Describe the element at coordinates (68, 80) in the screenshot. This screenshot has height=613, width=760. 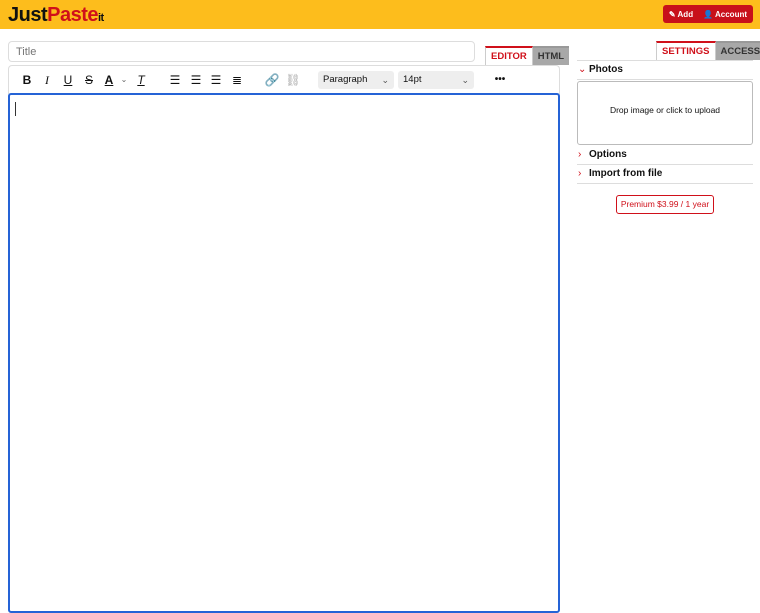
I see `underline-icon: U` at that location.